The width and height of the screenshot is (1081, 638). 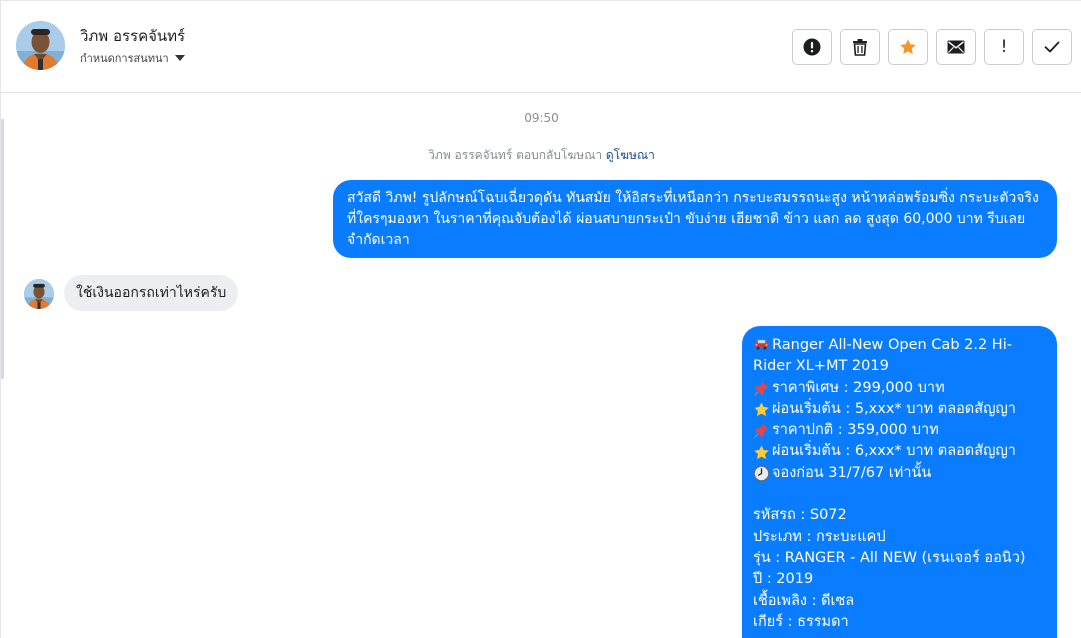 I want to click on envelope-icon, so click(x=956, y=47).